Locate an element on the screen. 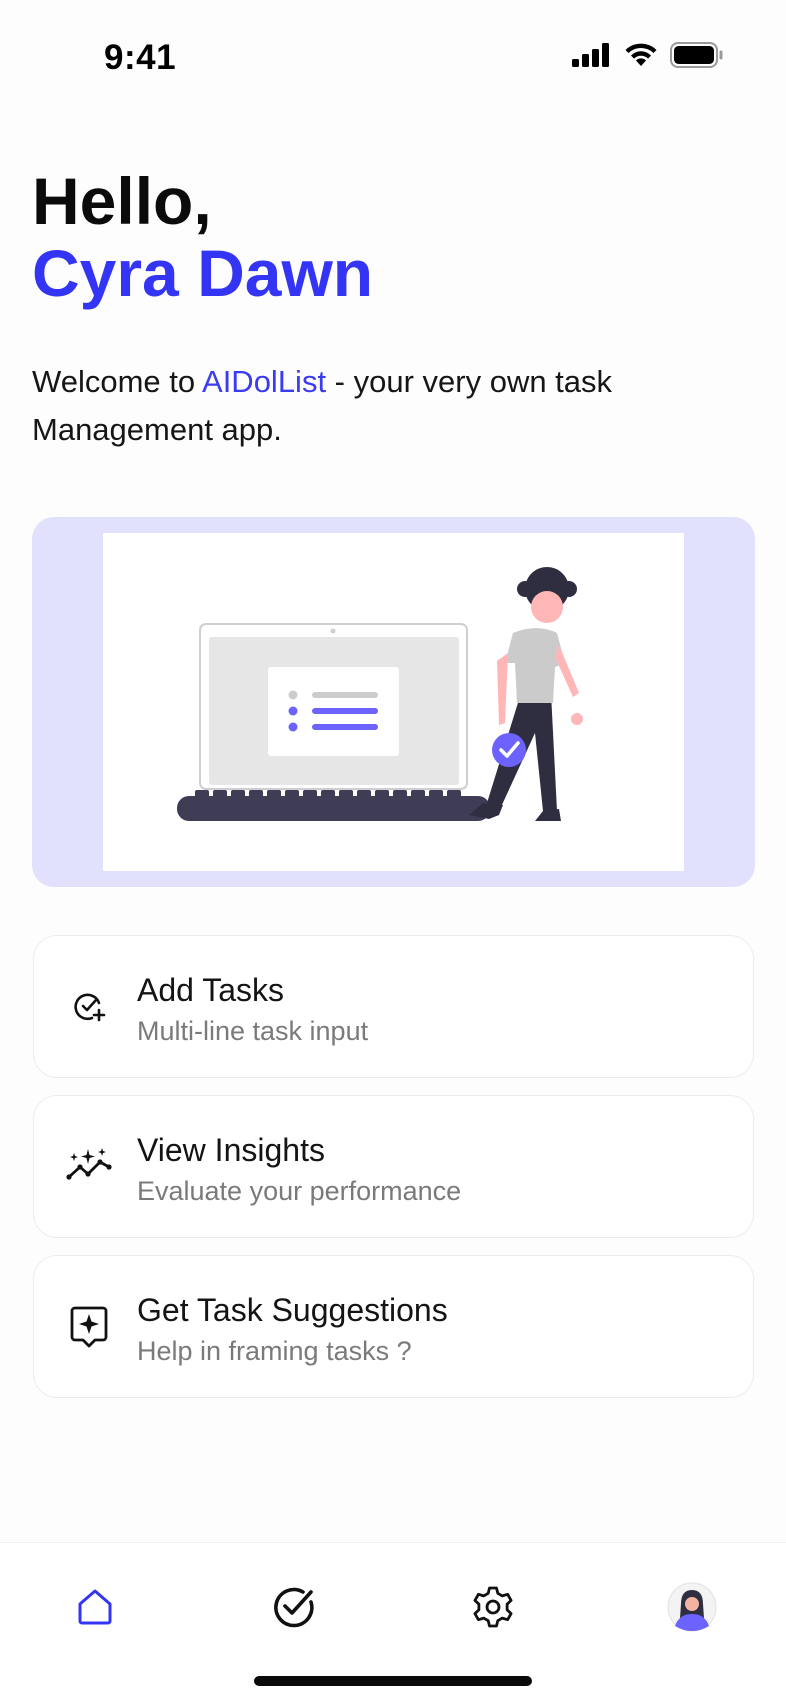  tab-tasks is located at coordinates (294, 1609).